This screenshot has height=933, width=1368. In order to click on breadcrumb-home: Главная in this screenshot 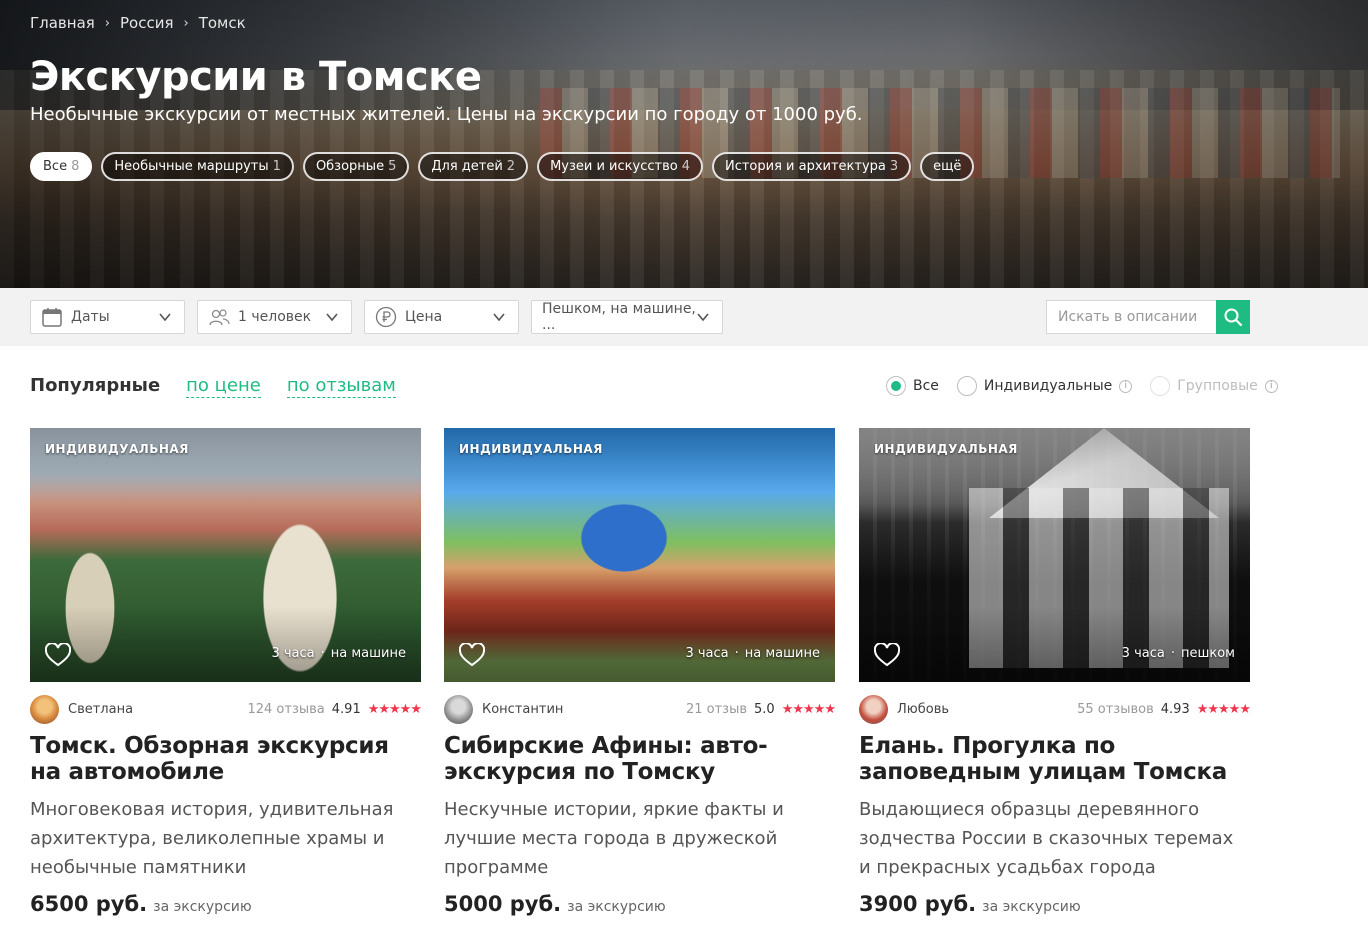, I will do `click(62, 23)`.